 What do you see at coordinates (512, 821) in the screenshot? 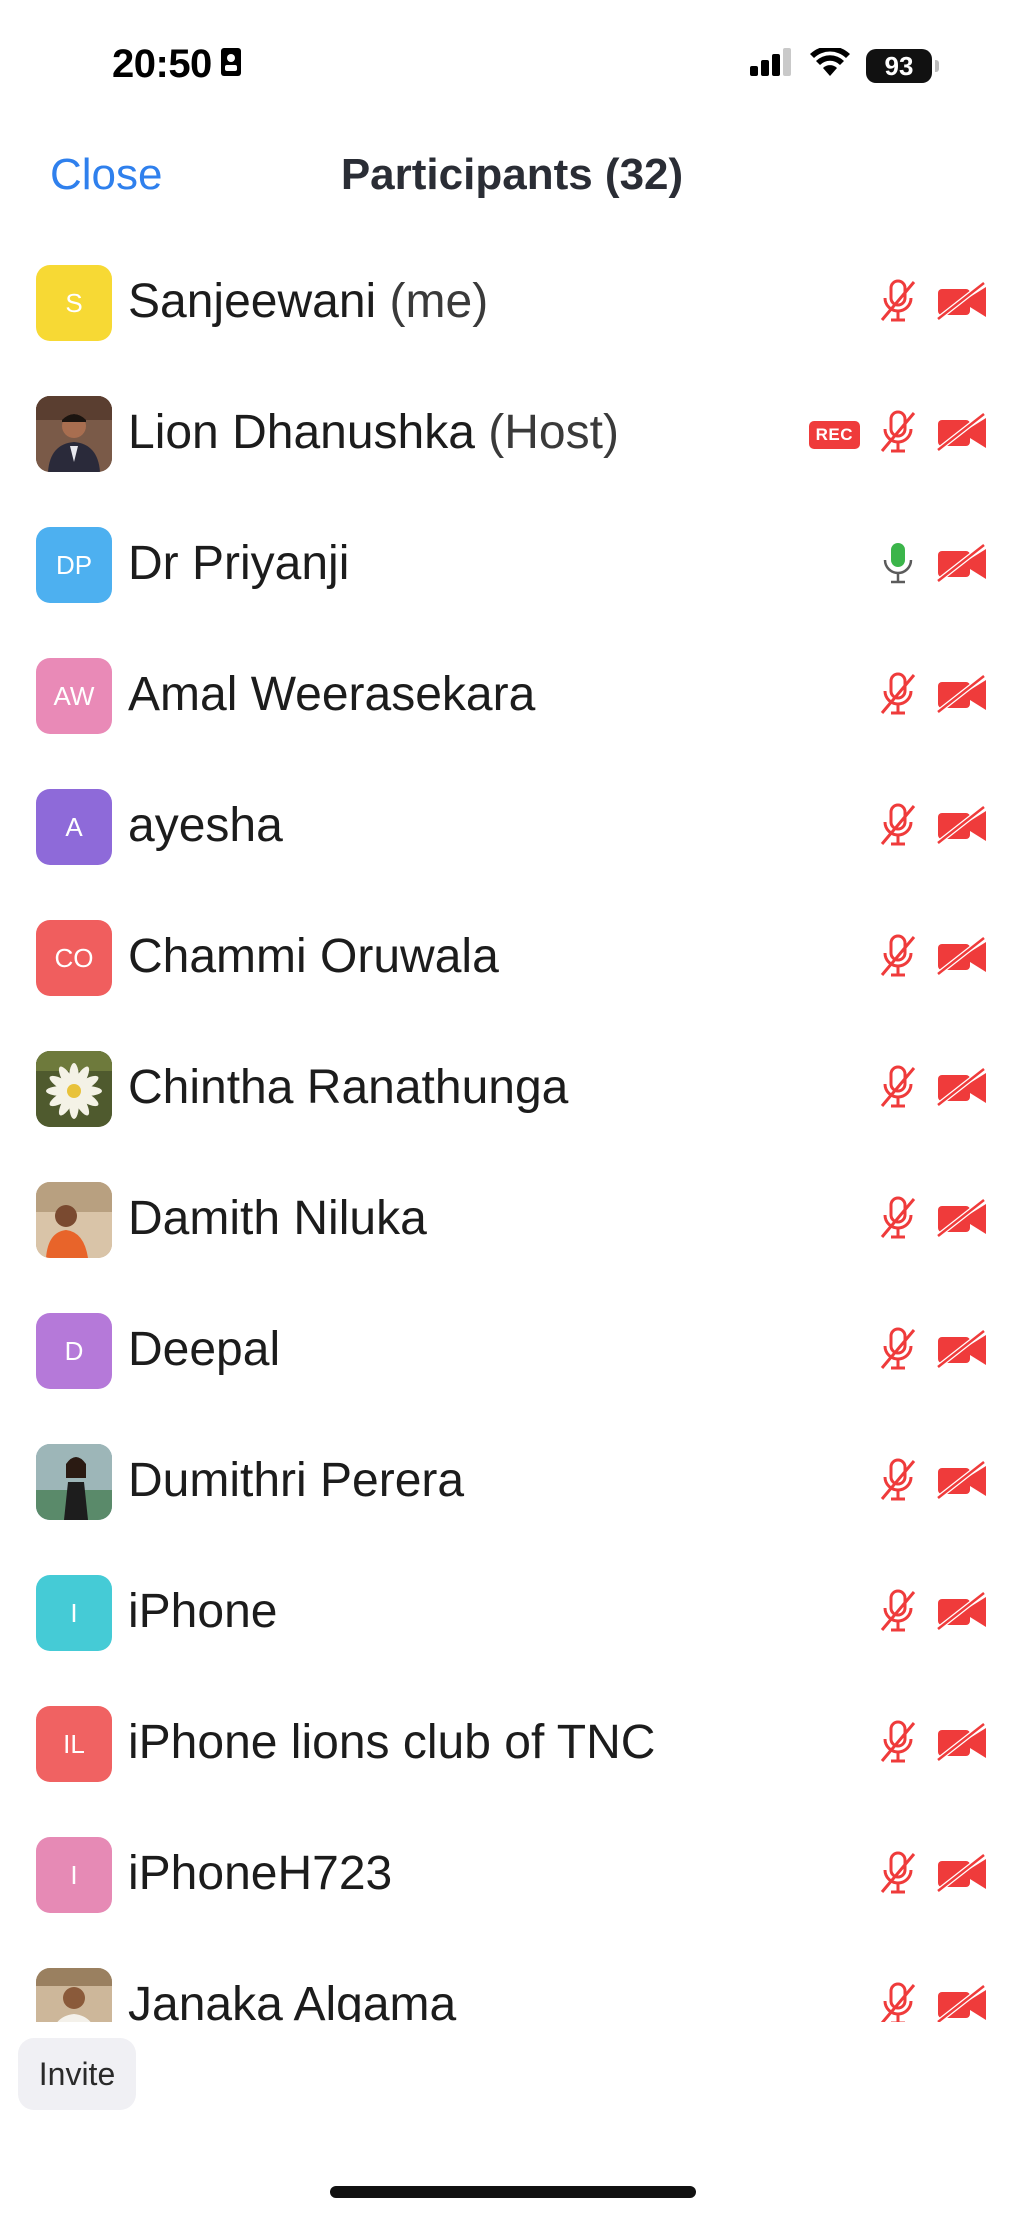
I see `participant-row: Aayesha` at bounding box center [512, 821].